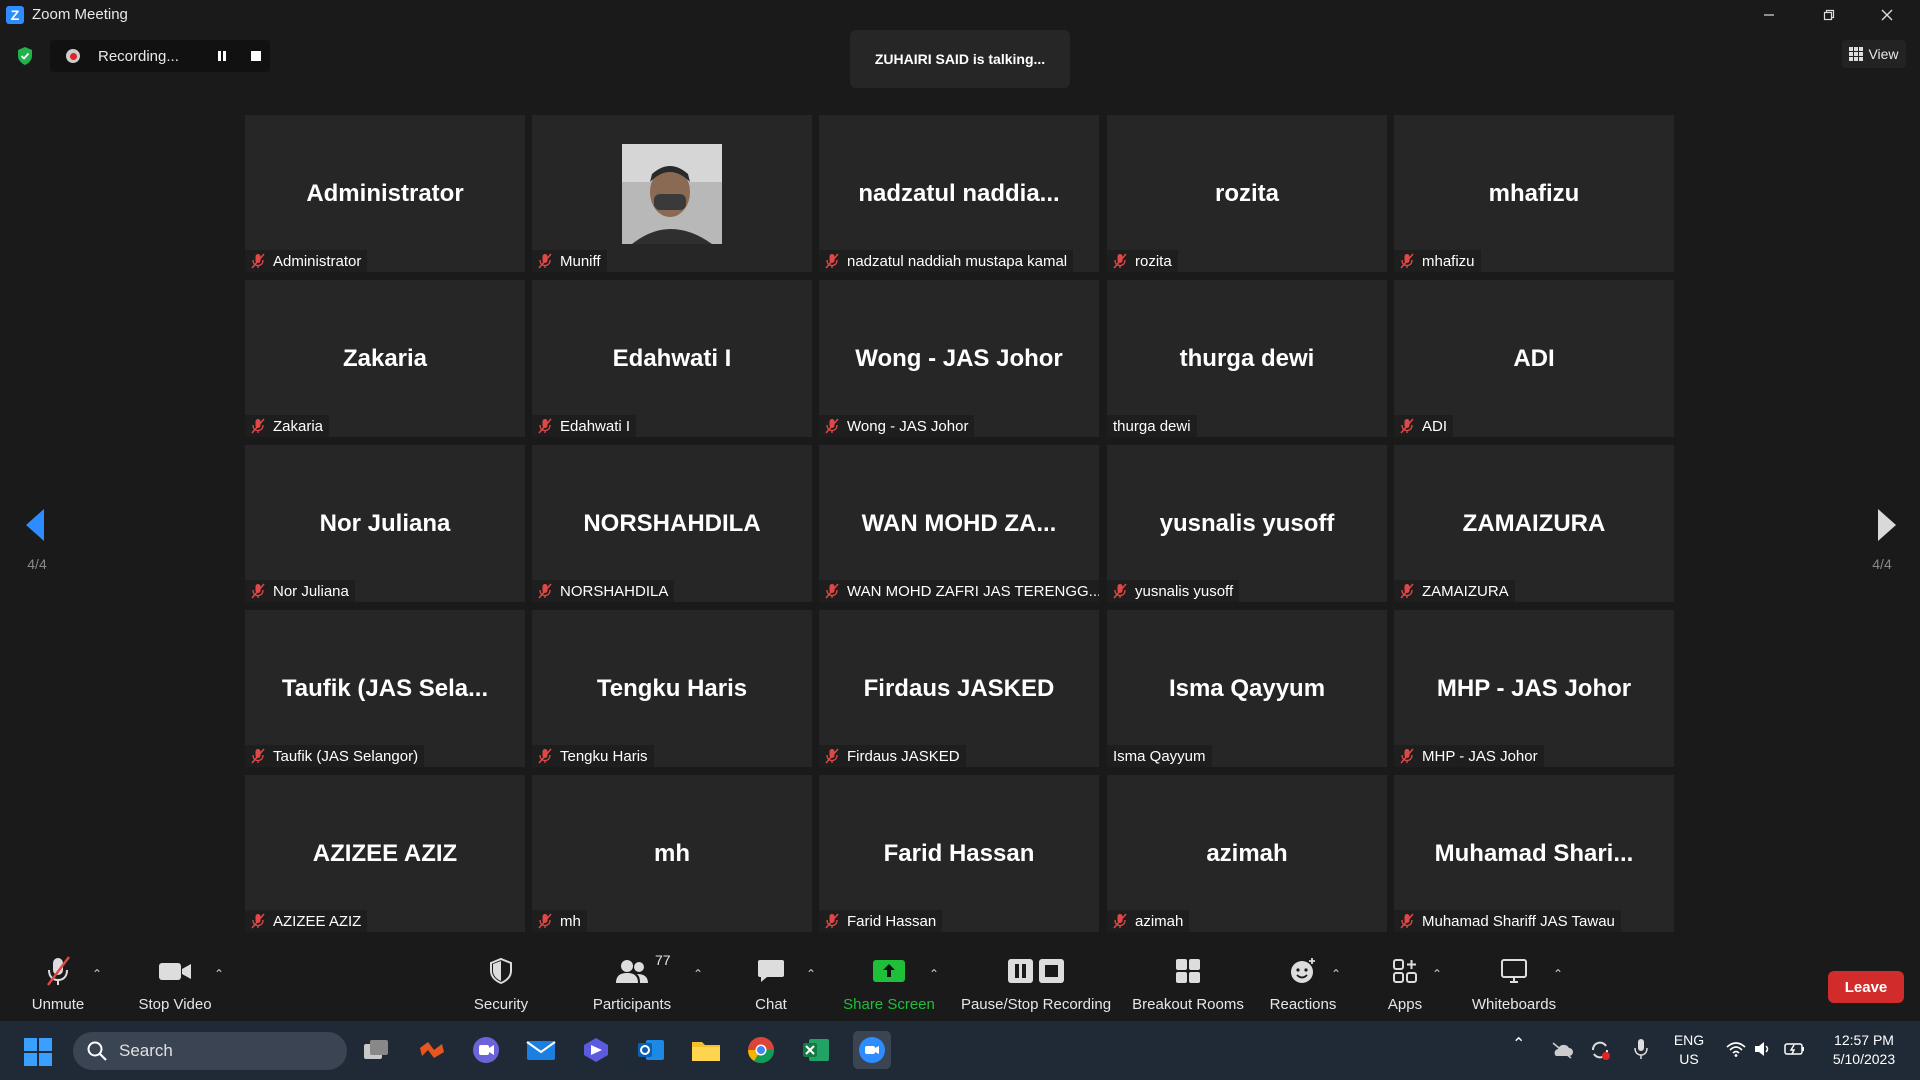  Describe the element at coordinates (811, 974) in the screenshot. I see `chat-options-caret-icon: ⌃` at that location.